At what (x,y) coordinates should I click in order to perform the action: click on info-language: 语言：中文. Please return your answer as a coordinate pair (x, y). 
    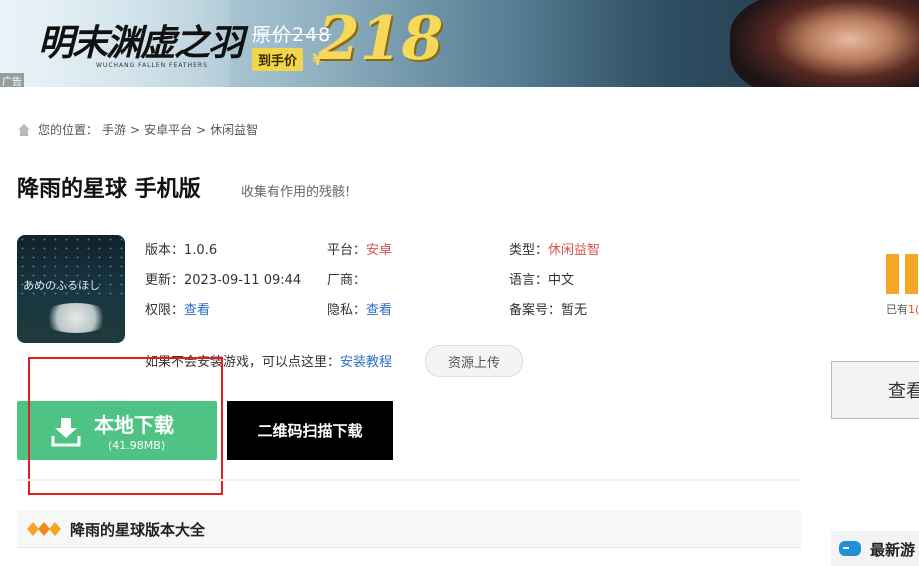
    Looking at the image, I should click on (542, 280).